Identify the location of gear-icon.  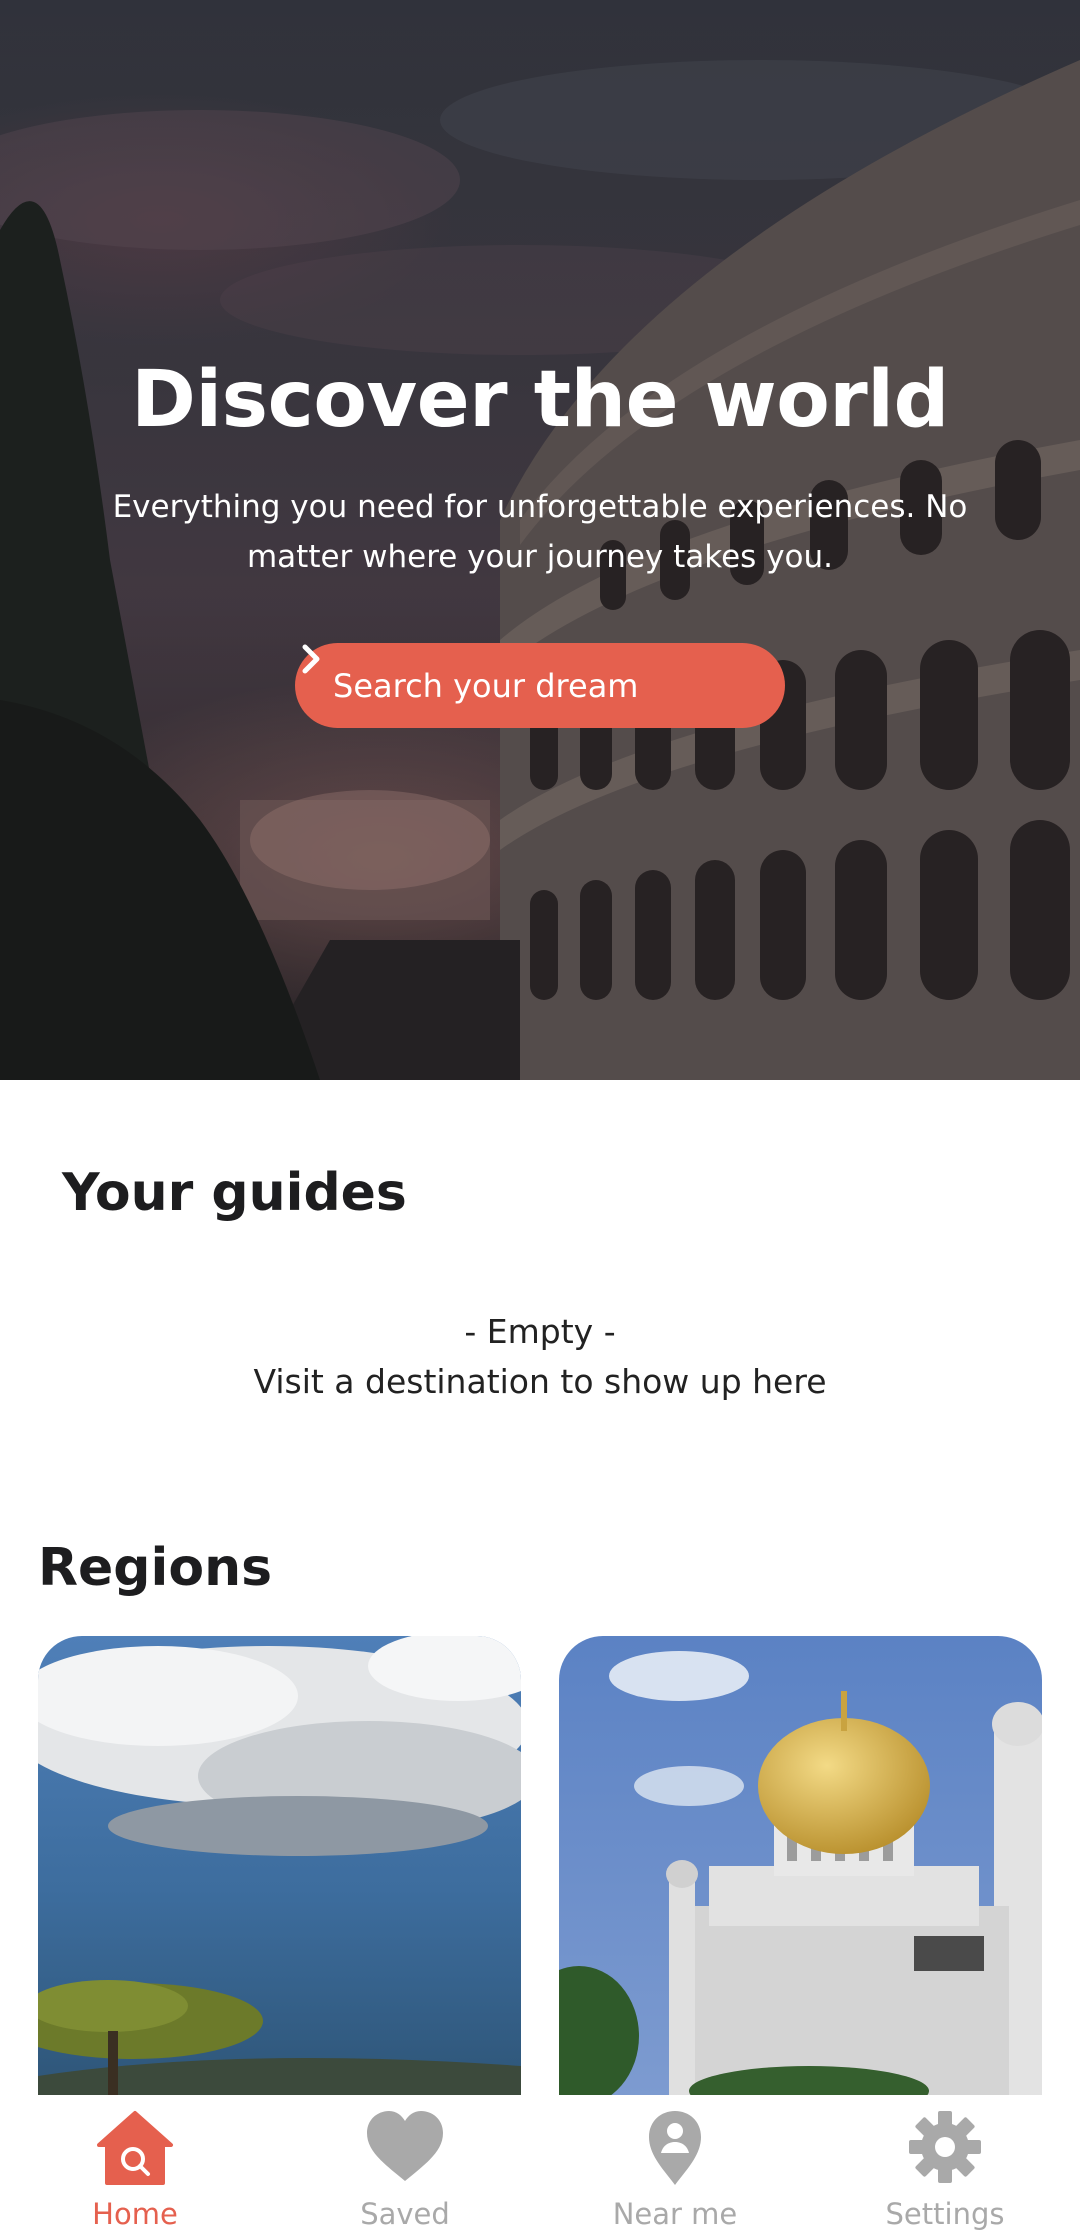
(945, 2147).